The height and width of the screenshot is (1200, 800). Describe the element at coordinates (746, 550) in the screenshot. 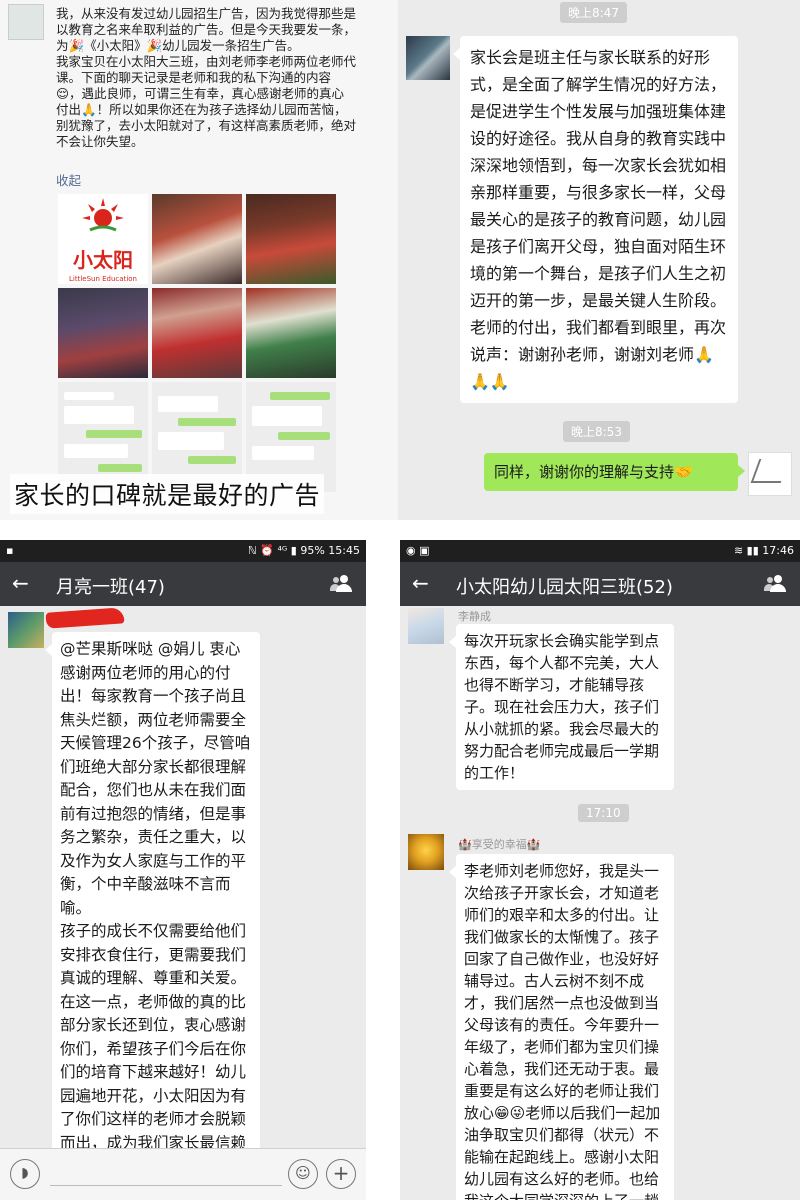

I see `wifi-signal-icon: ≋ ▮▮` at that location.